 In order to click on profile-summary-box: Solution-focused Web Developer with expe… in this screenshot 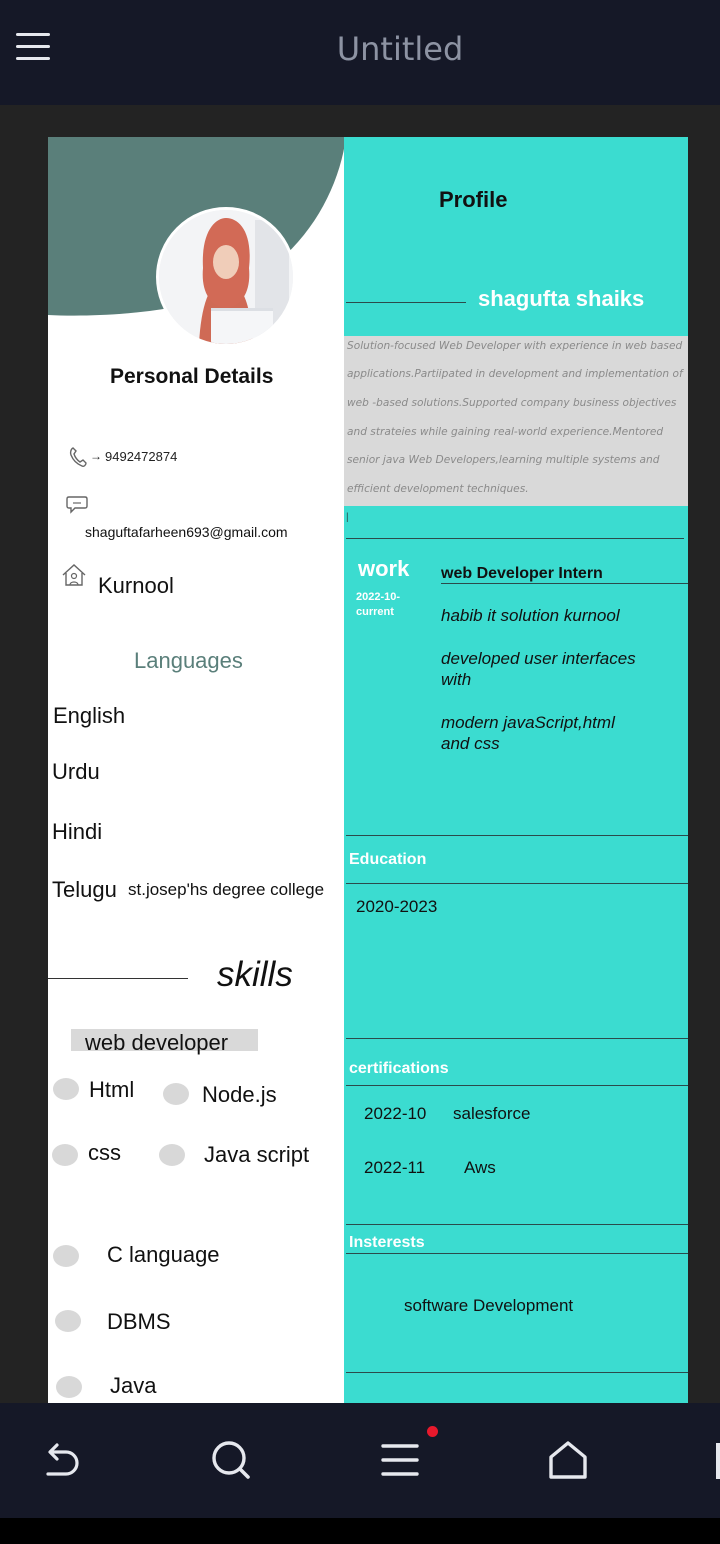, I will do `click(516, 421)`.